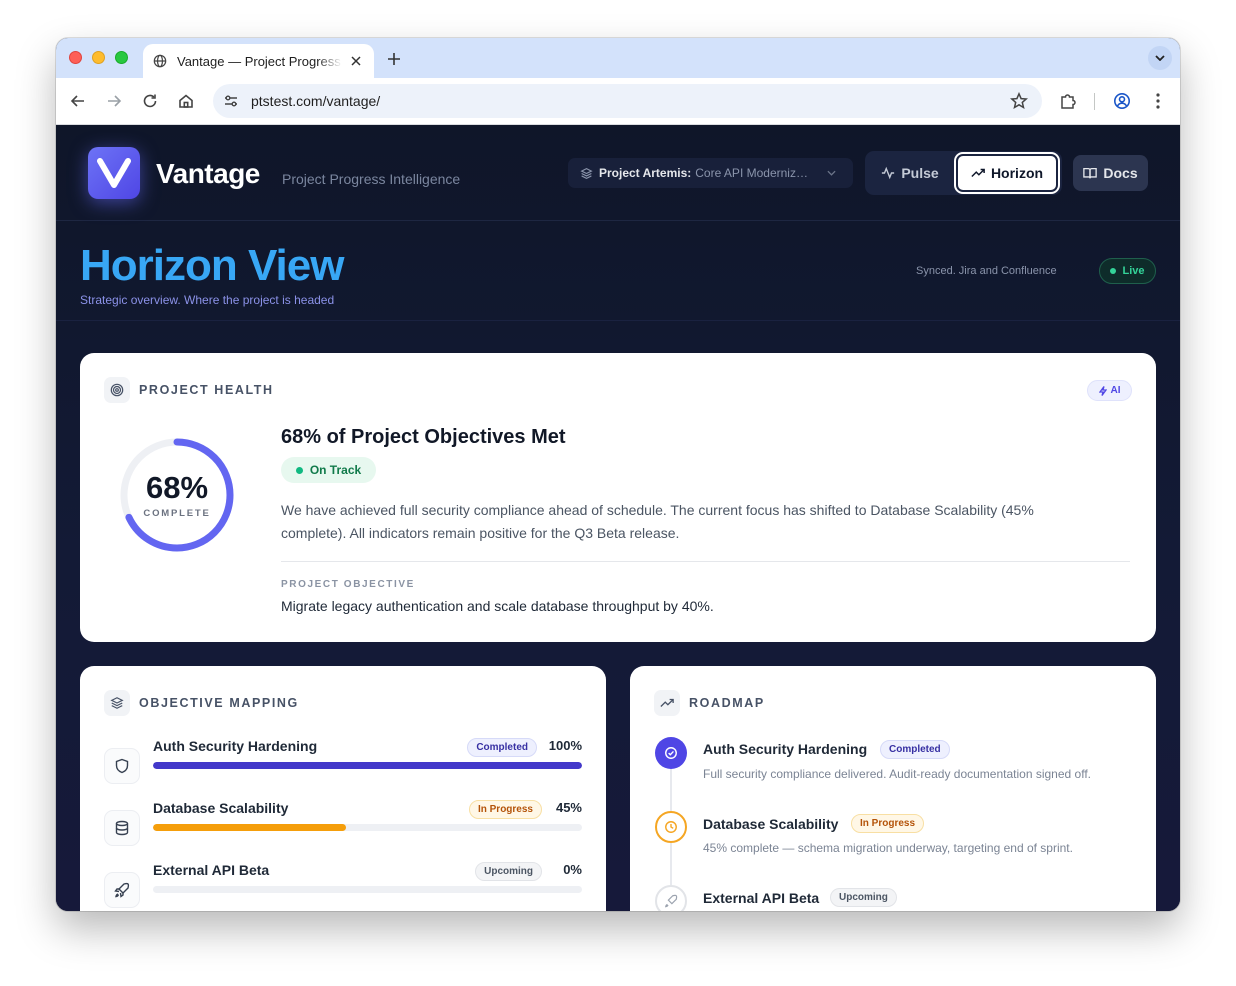 This screenshot has height=986, width=1236. What do you see at coordinates (785, 749) in the screenshot?
I see `roadmap-item-name: Auth Security Hardening` at bounding box center [785, 749].